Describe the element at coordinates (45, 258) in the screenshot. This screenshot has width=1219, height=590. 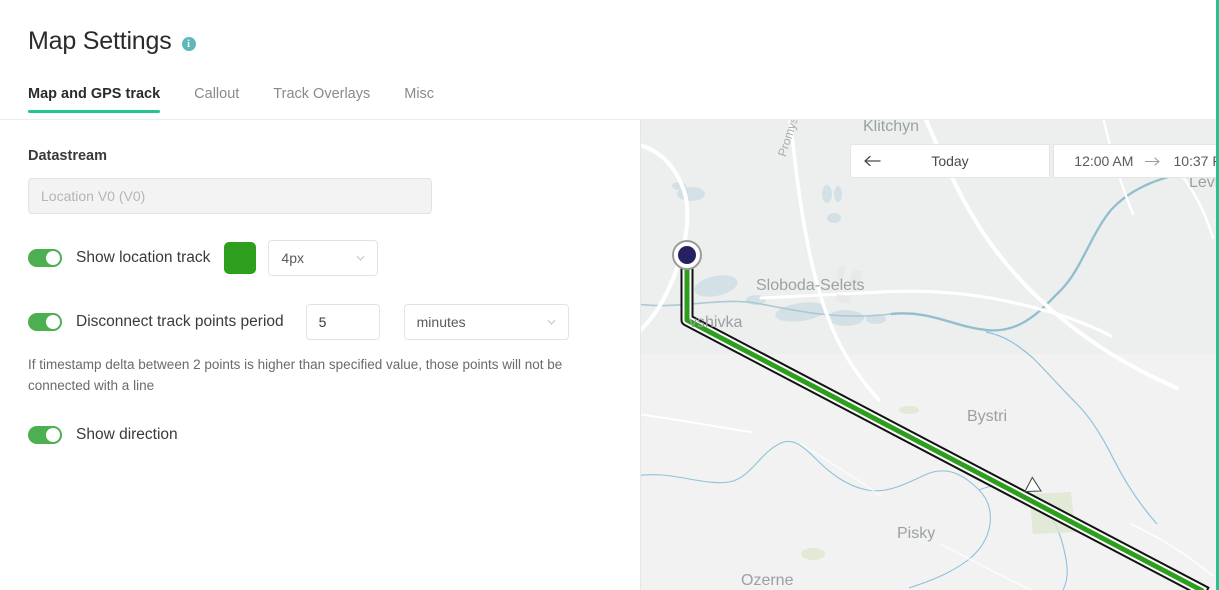
I see `show-location-track-toggle` at that location.